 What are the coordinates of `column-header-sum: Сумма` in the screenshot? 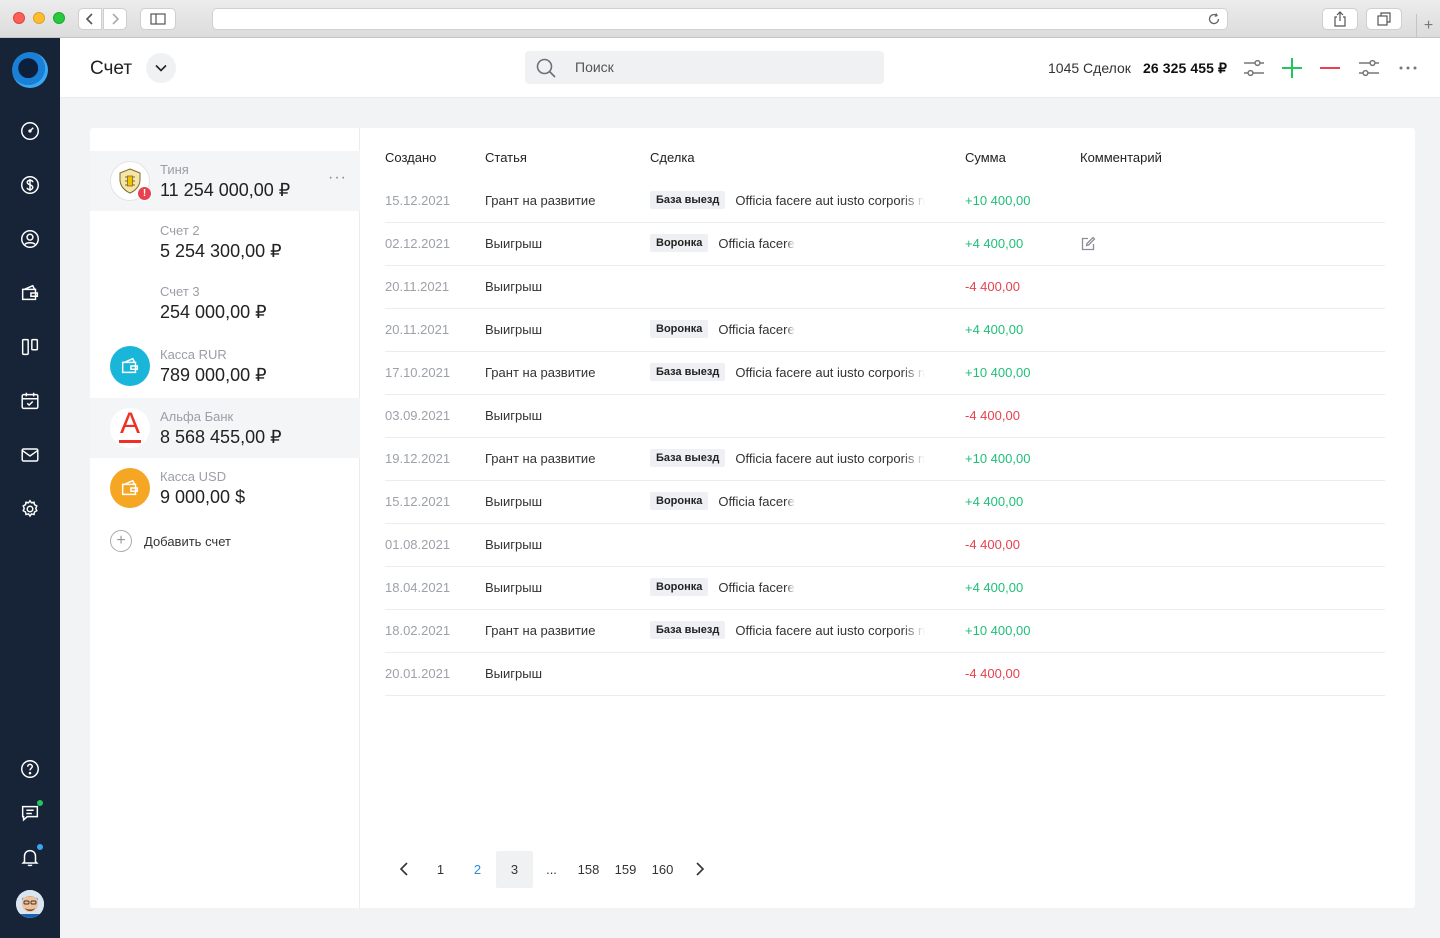 It's located at (985, 157).